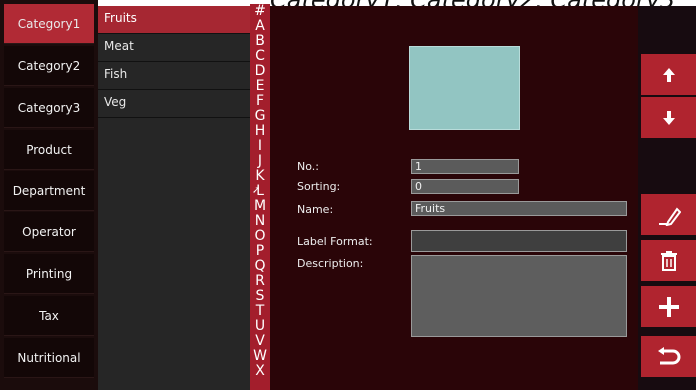 The image size is (696, 390). Describe the element at coordinates (260, 86) in the screenshot. I see `alpha-letter: E` at that location.